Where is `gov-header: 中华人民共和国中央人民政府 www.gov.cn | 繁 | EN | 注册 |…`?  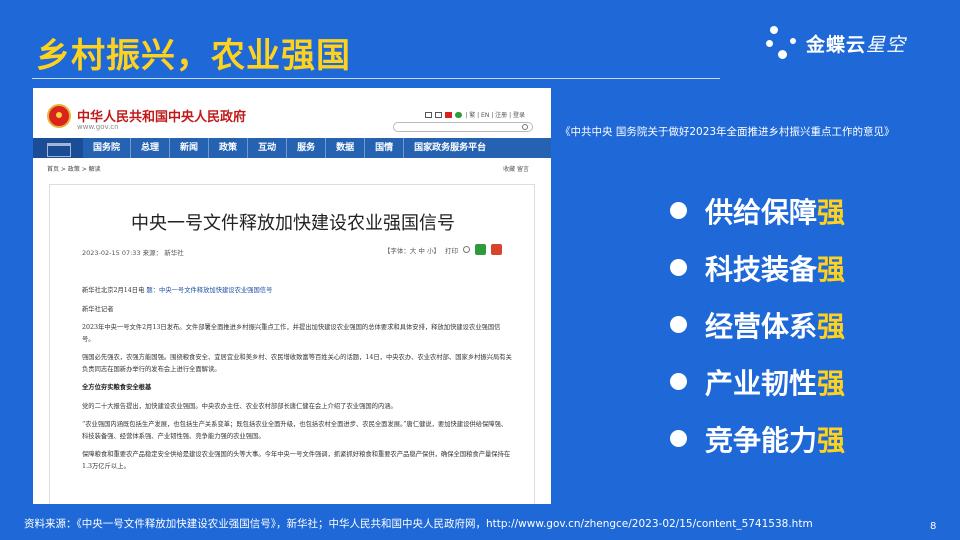
gov-header: 中华人民共和国中央人民政府 www.gov.cn | 繁 | EN | 注册 |… is located at coordinates (292, 113).